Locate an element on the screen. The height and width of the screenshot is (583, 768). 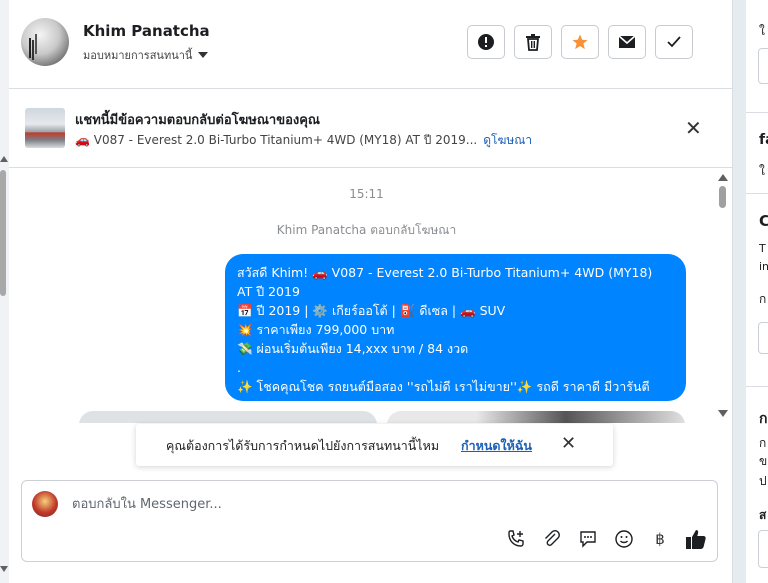
sidebar-text: ป is located at coordinates (763, 481).